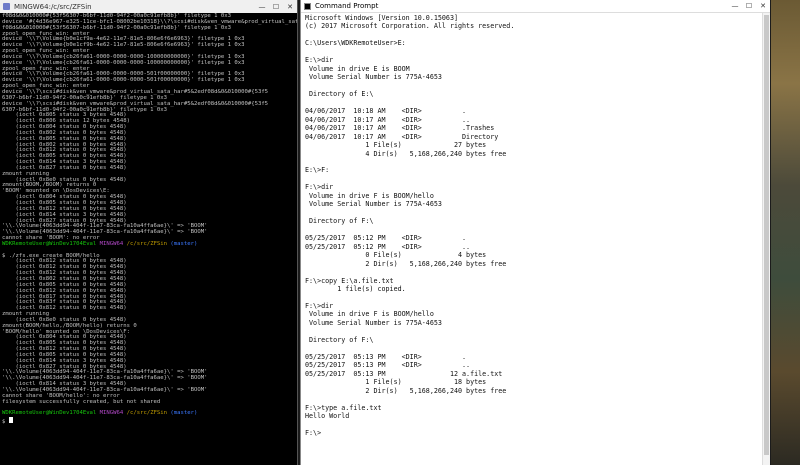 Image resolution: width=800 pixels, height=465 pixels. I want to click on mingw-close-button: ✕, so click(290, 6).